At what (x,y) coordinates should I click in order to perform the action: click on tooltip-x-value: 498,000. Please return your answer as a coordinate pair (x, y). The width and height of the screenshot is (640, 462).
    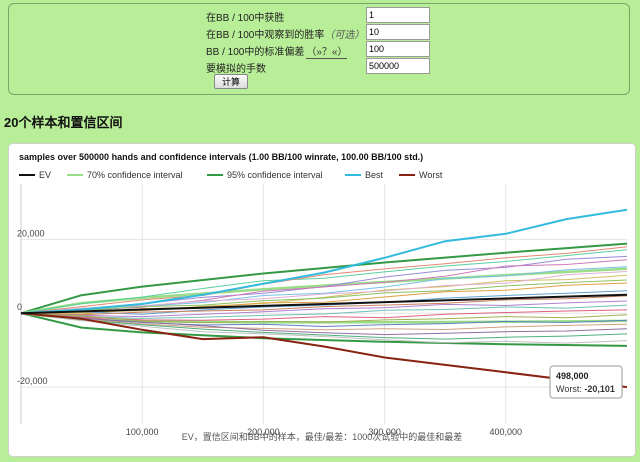
    Looking at the image, I should click on (572, 376).